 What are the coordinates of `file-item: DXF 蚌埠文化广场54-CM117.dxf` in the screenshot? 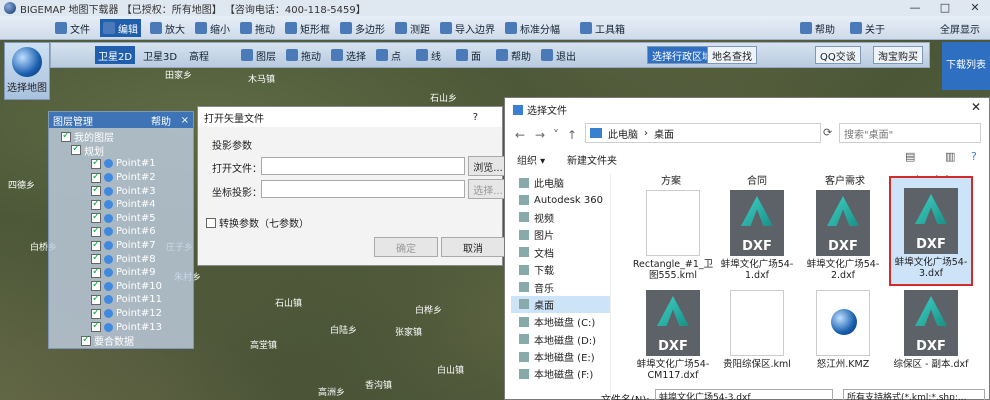 It's located at (673, 335).